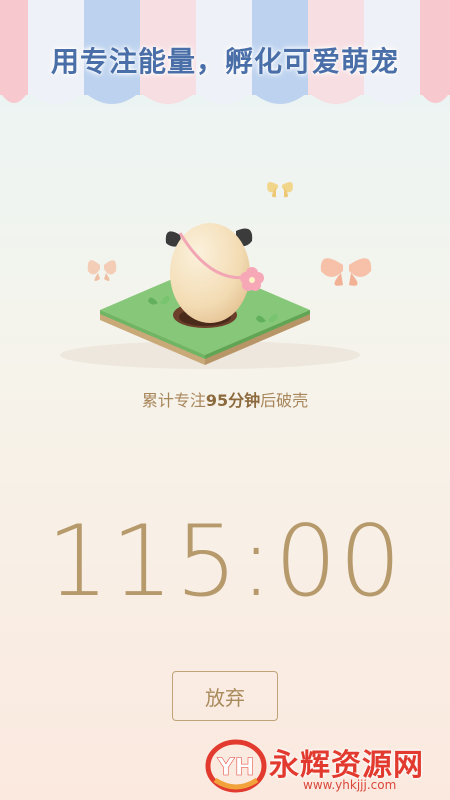 The width and height of the screenshot is (450, 800). Describe the element at coordinates (102, 270) in the screenshot. I see `butterfly-left-icon` at that location.